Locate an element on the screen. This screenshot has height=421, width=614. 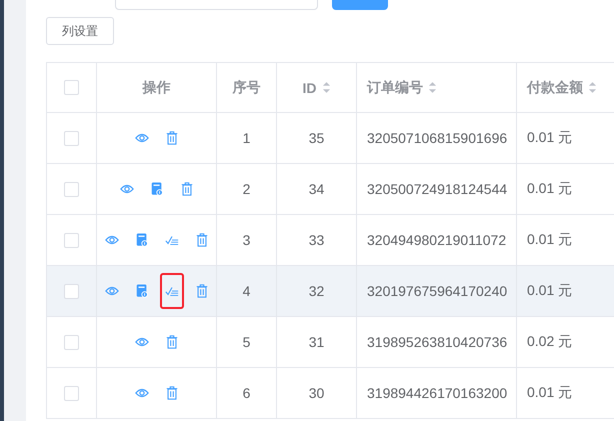
table-cell: 6 is located at coordinates (246, 393).